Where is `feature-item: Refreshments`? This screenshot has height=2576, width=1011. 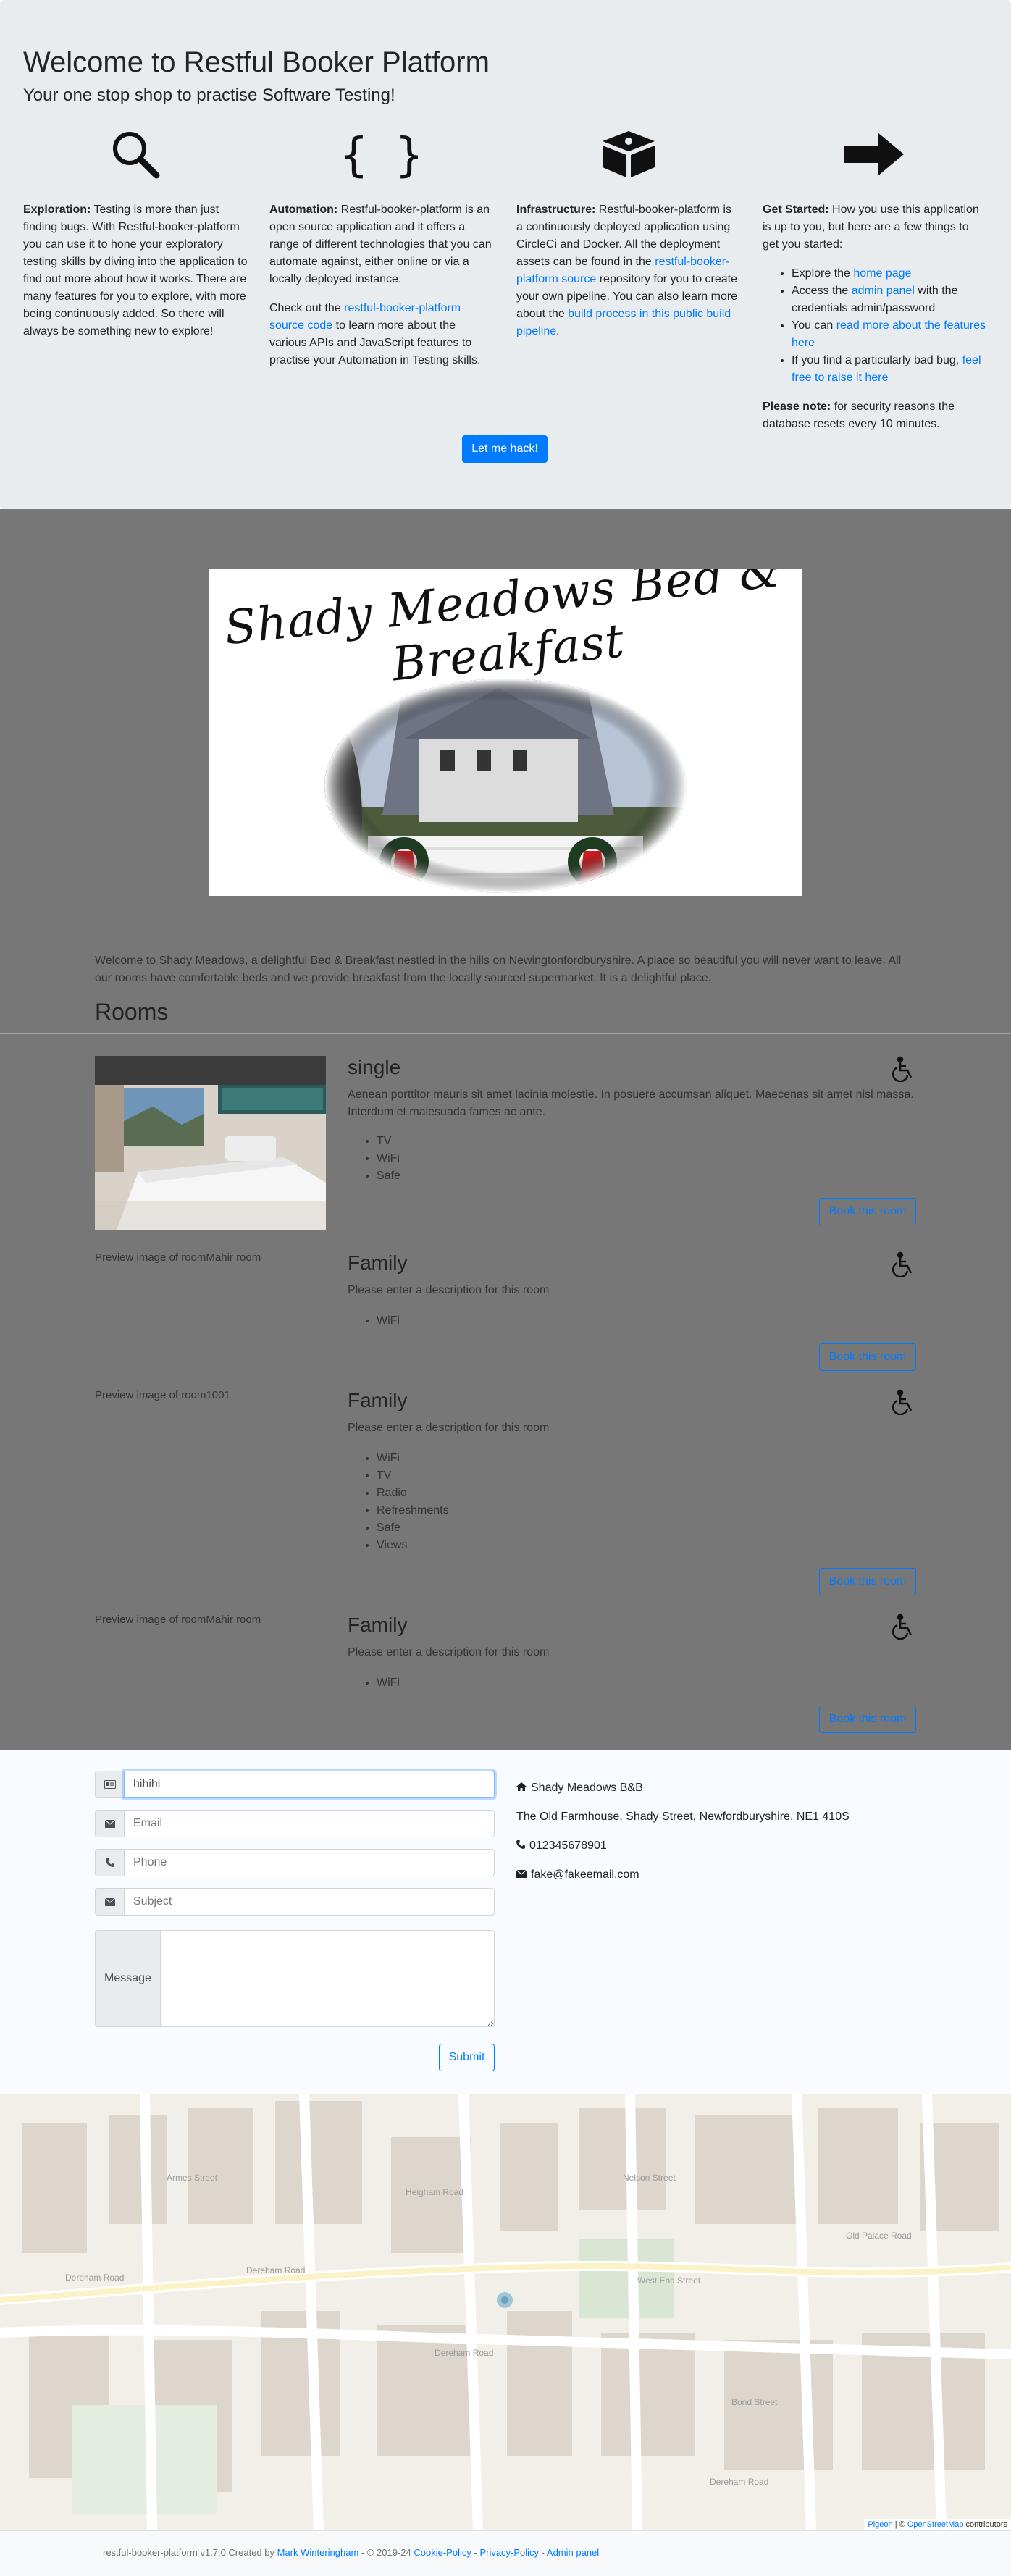
feature-item: Refreshments is located at coordinates (413, 1510).